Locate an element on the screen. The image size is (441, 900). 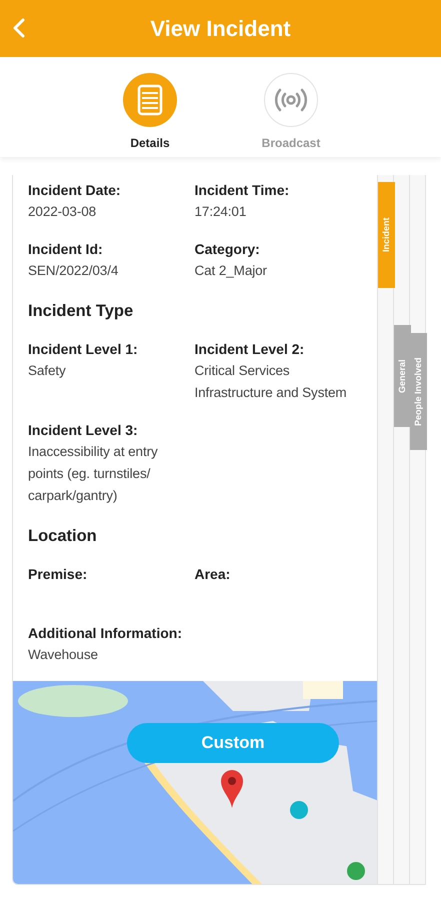
field-label: Incident Id: is located at coordinates (66, 249).